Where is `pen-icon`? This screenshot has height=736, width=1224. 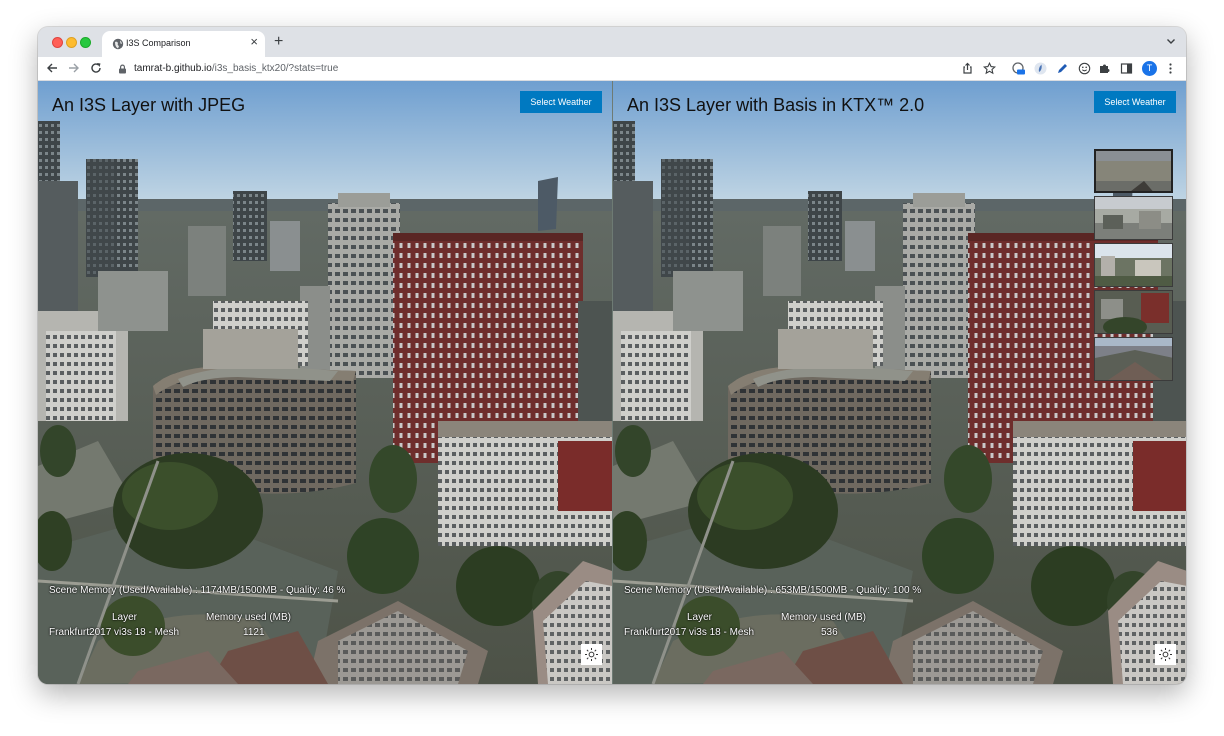
pen-icon is located at coordinates (1062, 68).